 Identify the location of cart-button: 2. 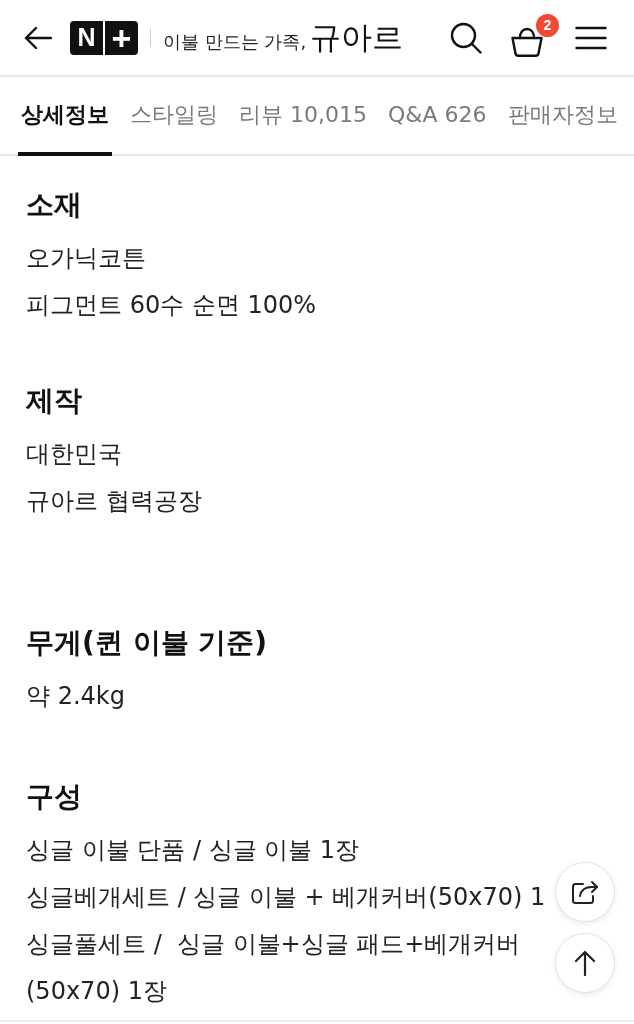
(535, 37).